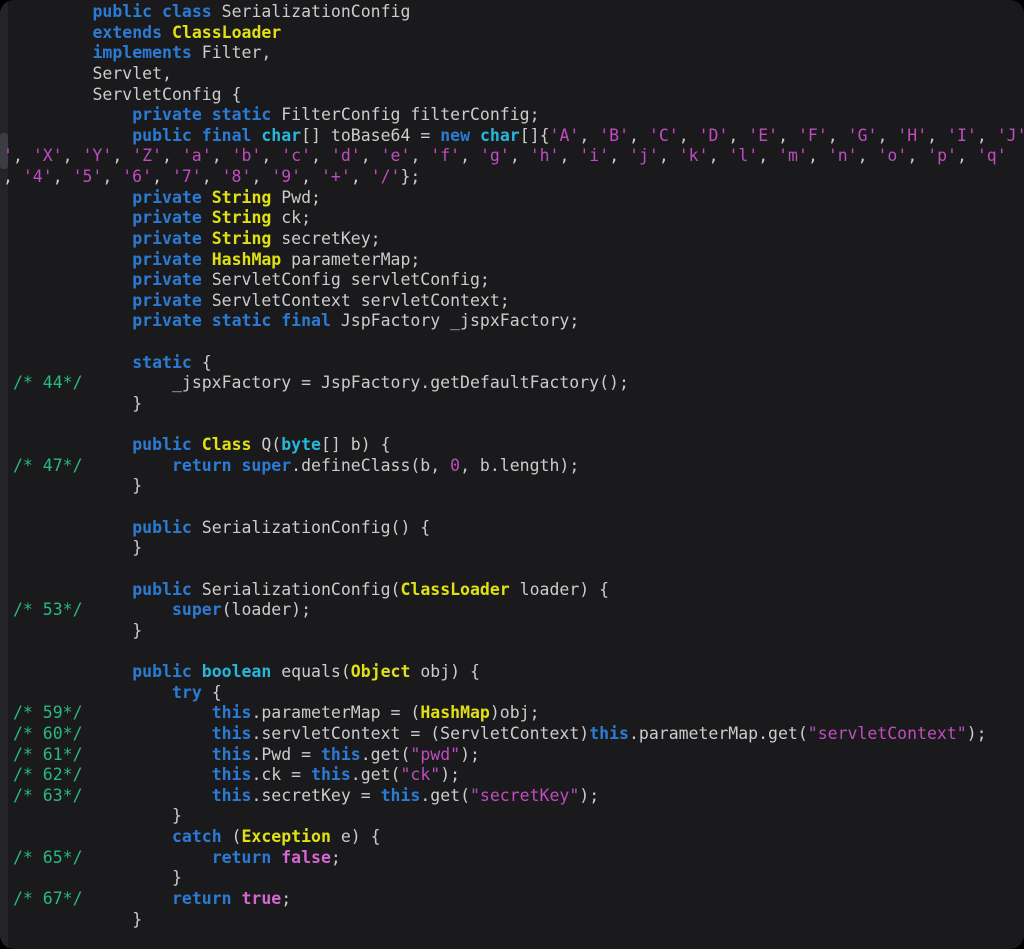 The image size is (1024, 949). What do you see at coordinates (97, 156) in the screenshot?
I see `code-token-str: 'Y'` at bounding box center [97, 156].